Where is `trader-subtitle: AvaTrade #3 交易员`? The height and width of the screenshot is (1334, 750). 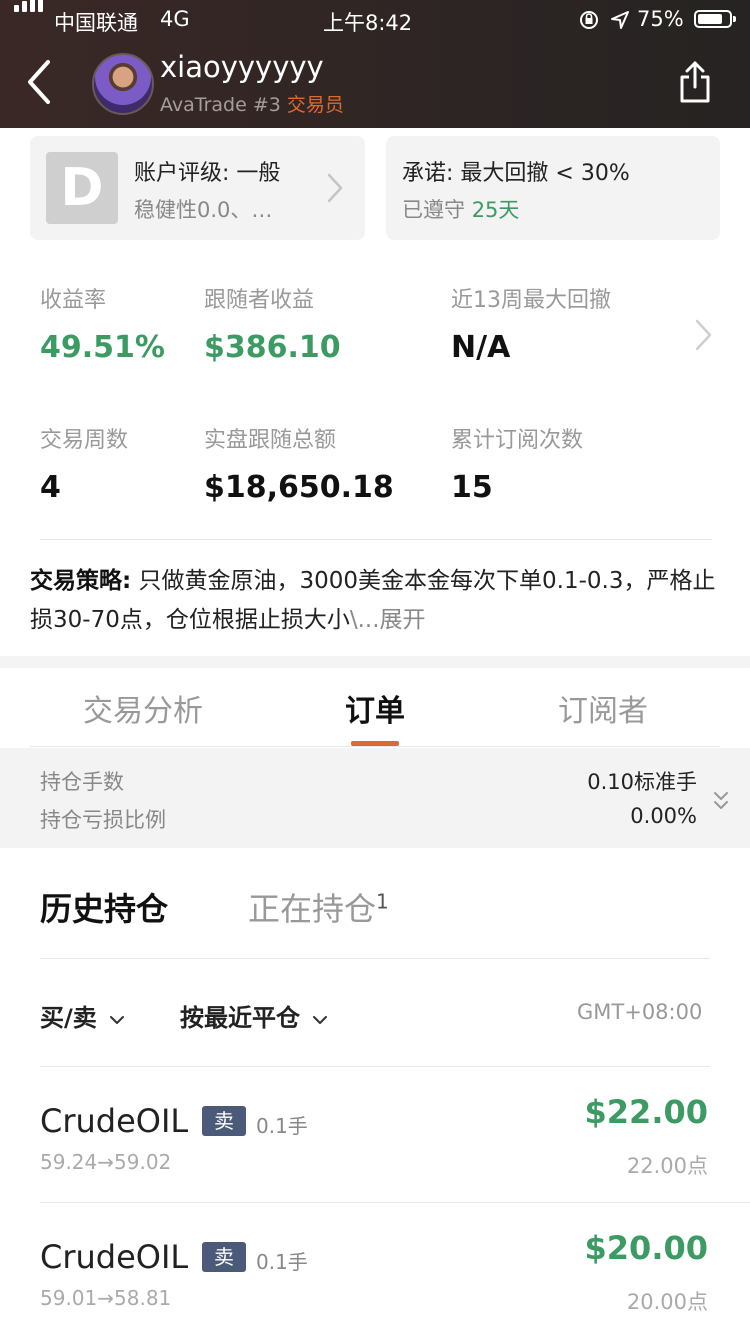
trader-subtitle: AvaTrade #3 交易员 is located at coordinates (252, 103).